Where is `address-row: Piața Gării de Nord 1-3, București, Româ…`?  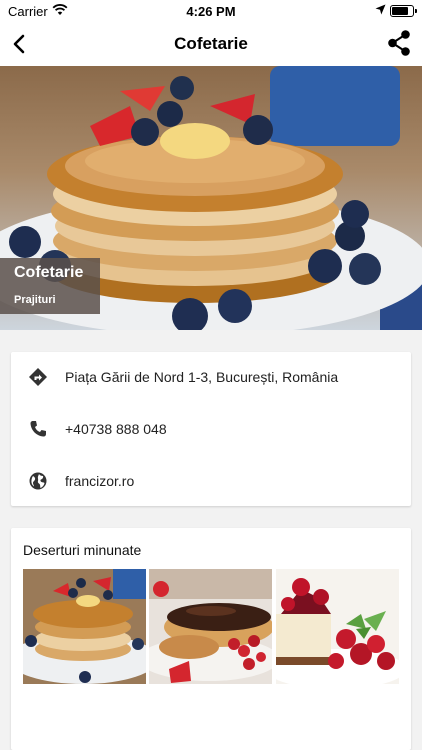
address-row: Piața Gării de Nord 1-3, București, Româ… is located at coordinates (211, 377).